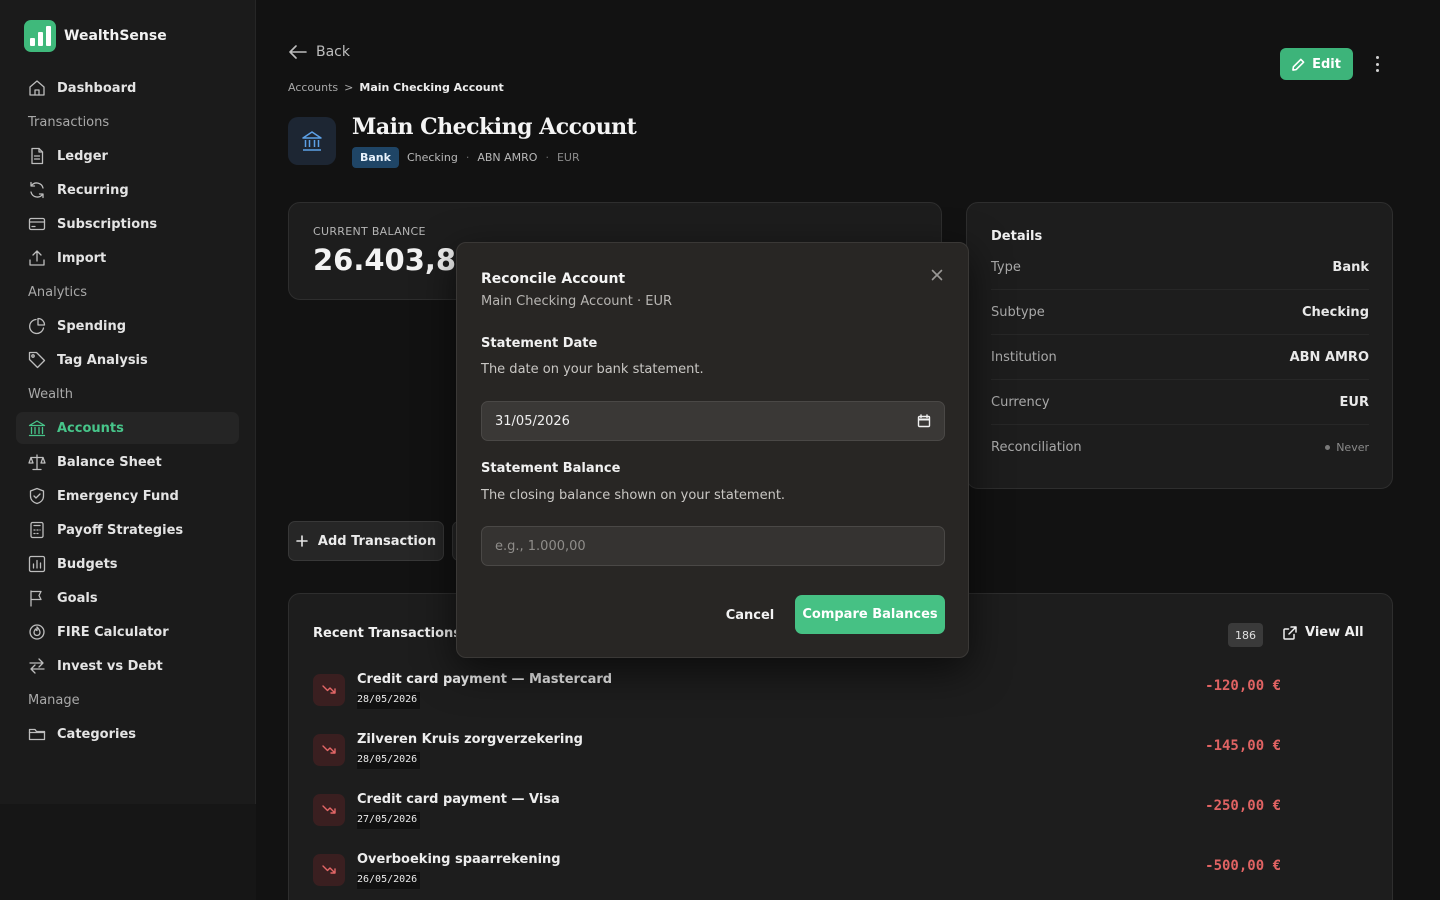 This screenshot has width=1440, height=900. I want to click on sidebar-item-fire-calculator: FIRE Calculator, so click(127, 632).